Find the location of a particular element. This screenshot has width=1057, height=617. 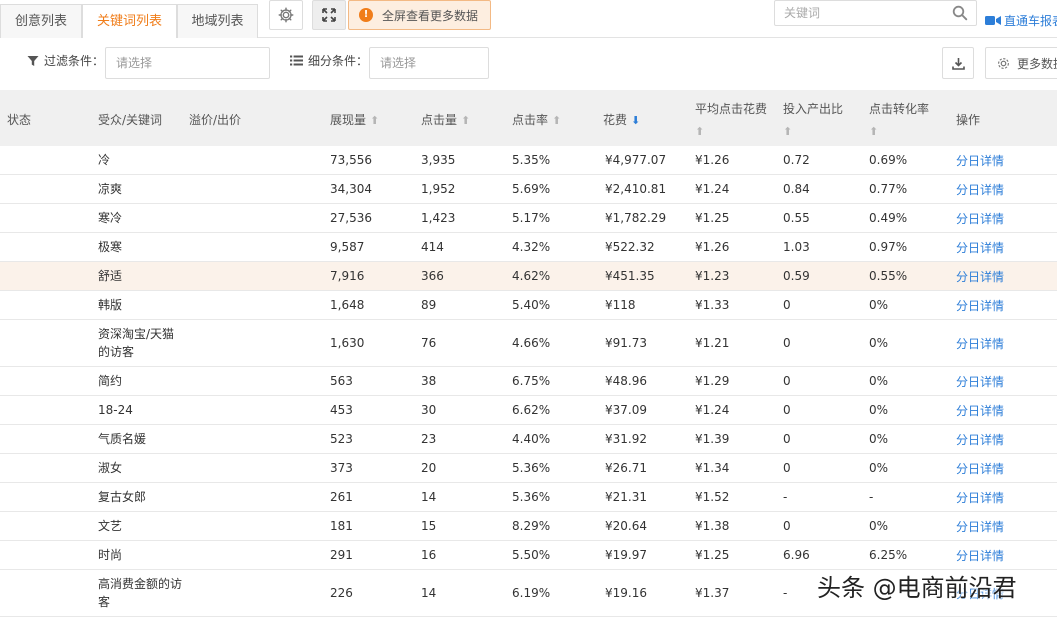

cost-cell: ¥19.16 is located at coordinates (626, 593).